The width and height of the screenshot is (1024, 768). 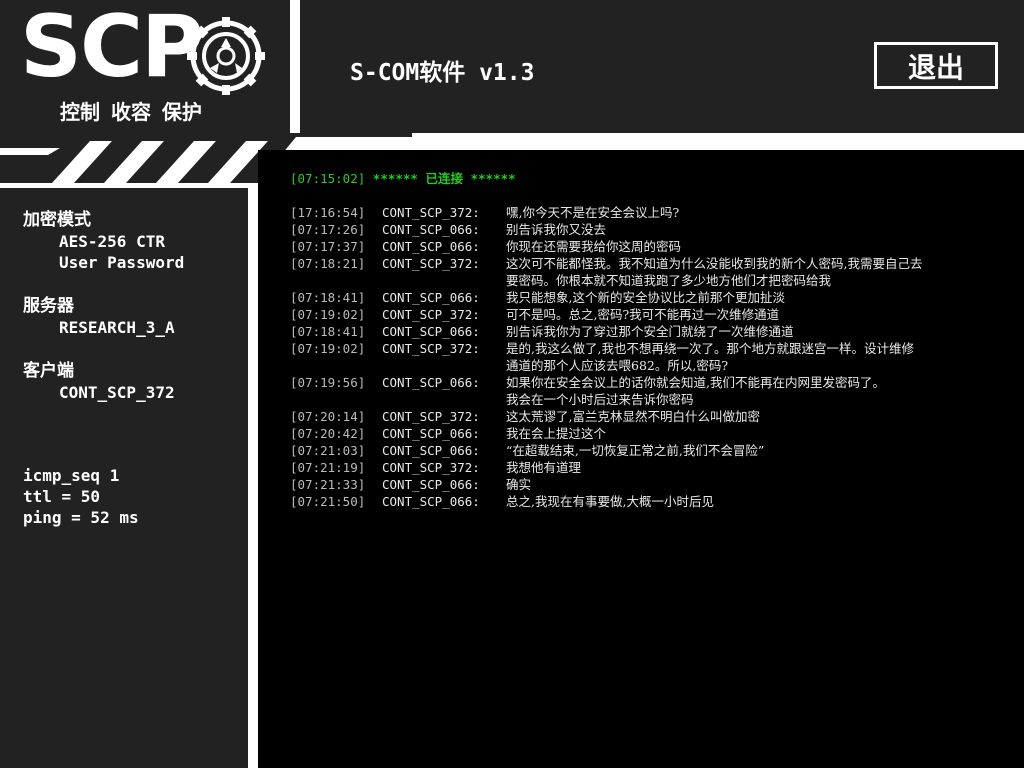 I want to click on logo-text: SCP, so click(x=112, y=48).